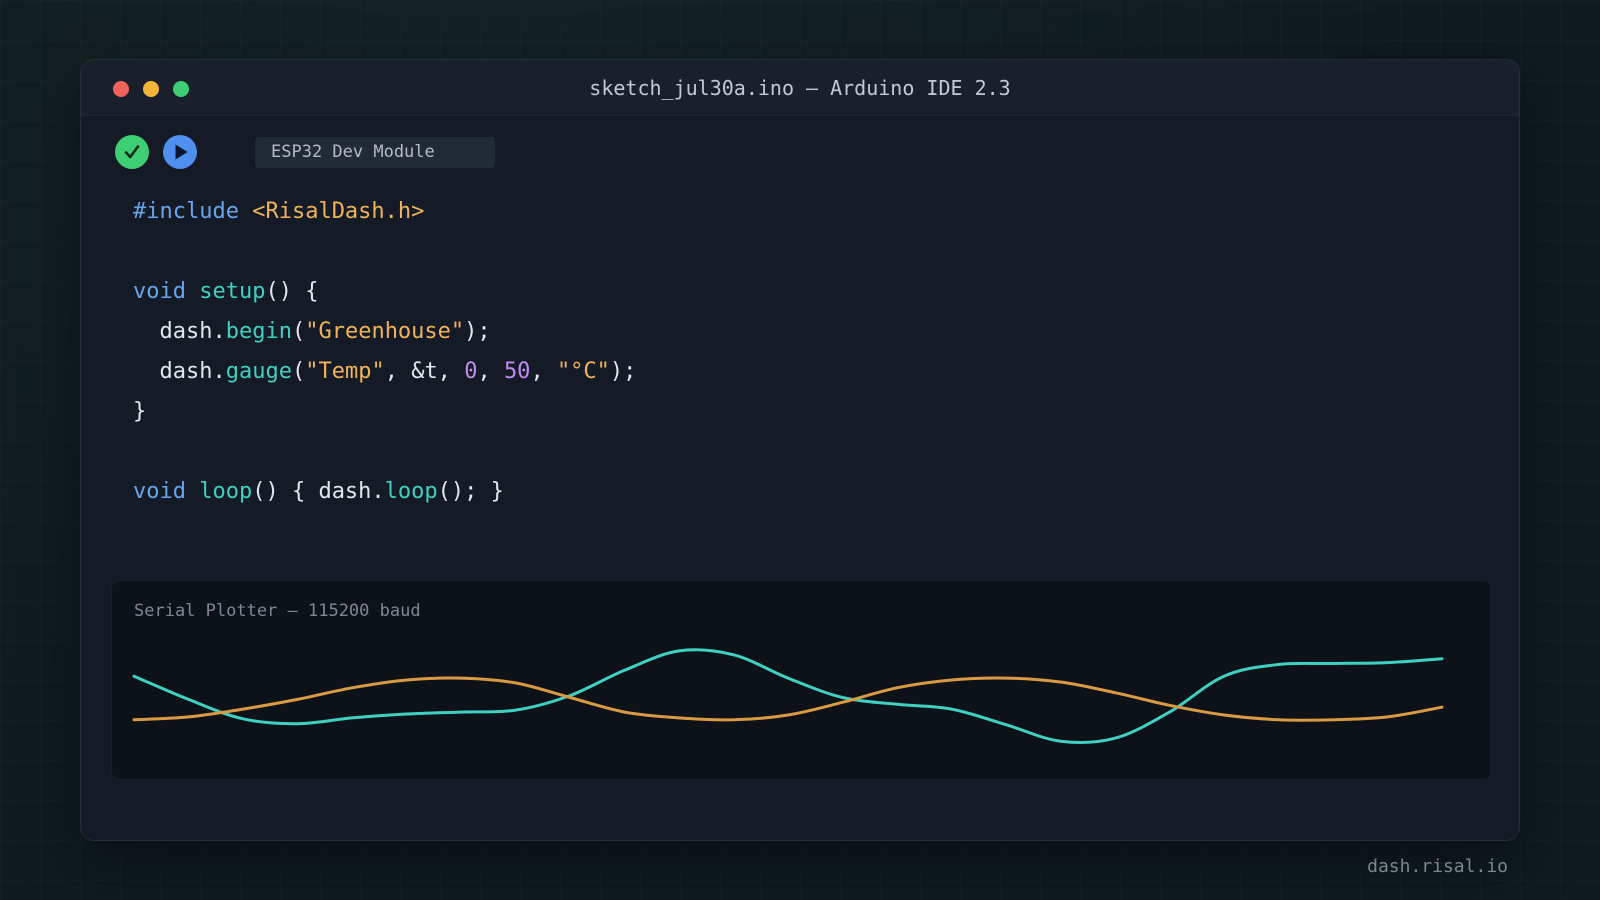 The width and height of the screenshot is (1600, 900). I want to click on code-line-8: void loop() { dash.loop(); }, so click(318, 491).